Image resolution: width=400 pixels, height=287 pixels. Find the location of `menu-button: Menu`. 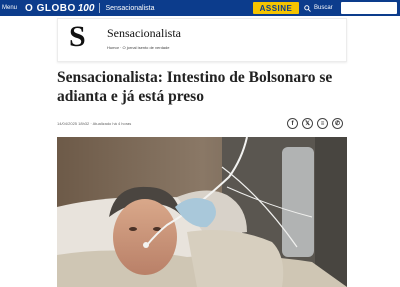

menu-button: Menu is located at coordinates (9, 8).